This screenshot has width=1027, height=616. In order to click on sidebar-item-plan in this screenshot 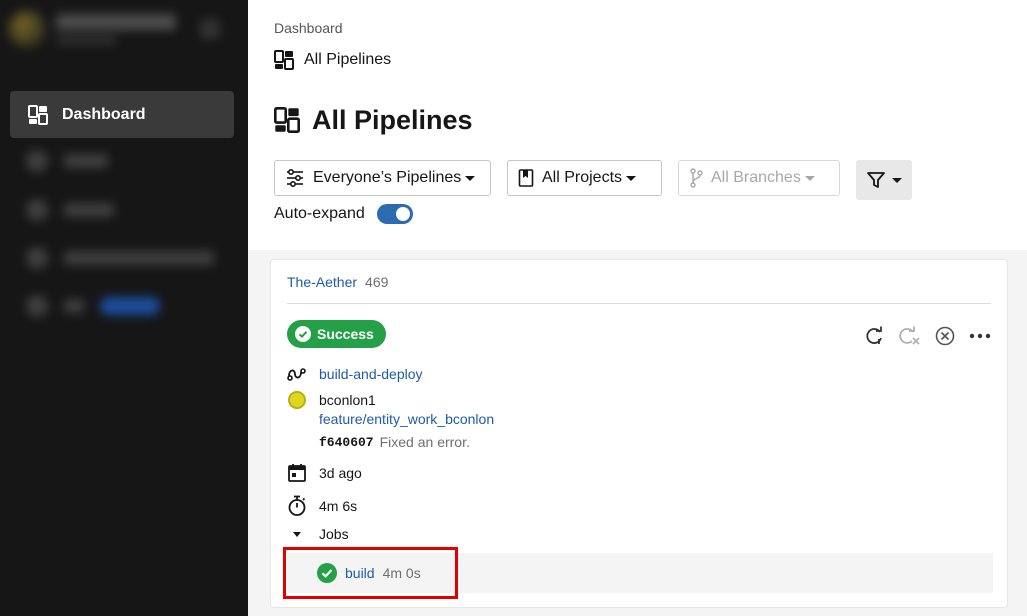, I will do `click(93, 306)`.